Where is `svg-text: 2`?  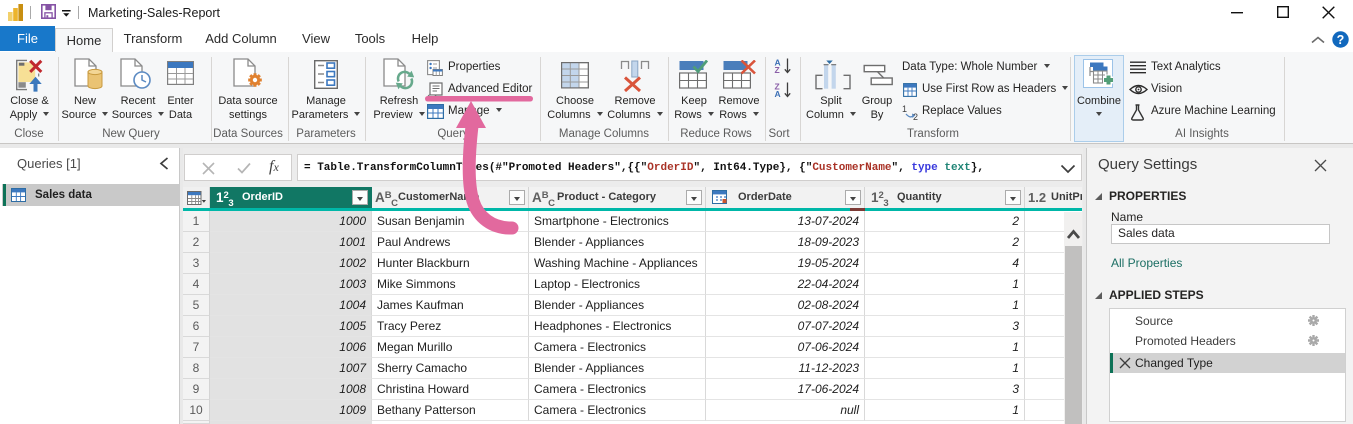
svg-text: 2 is located at coordinates (915, 116).